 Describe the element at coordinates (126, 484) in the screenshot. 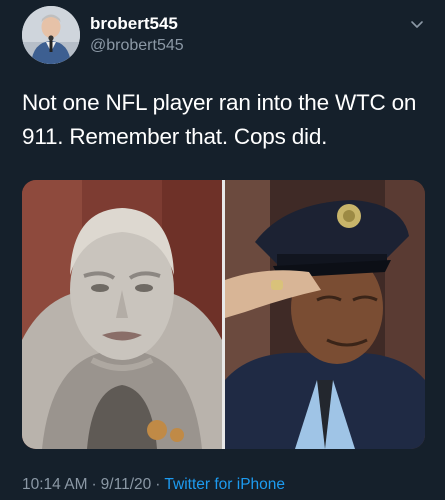

I see `tweet-date: 9/11/20` at that location.